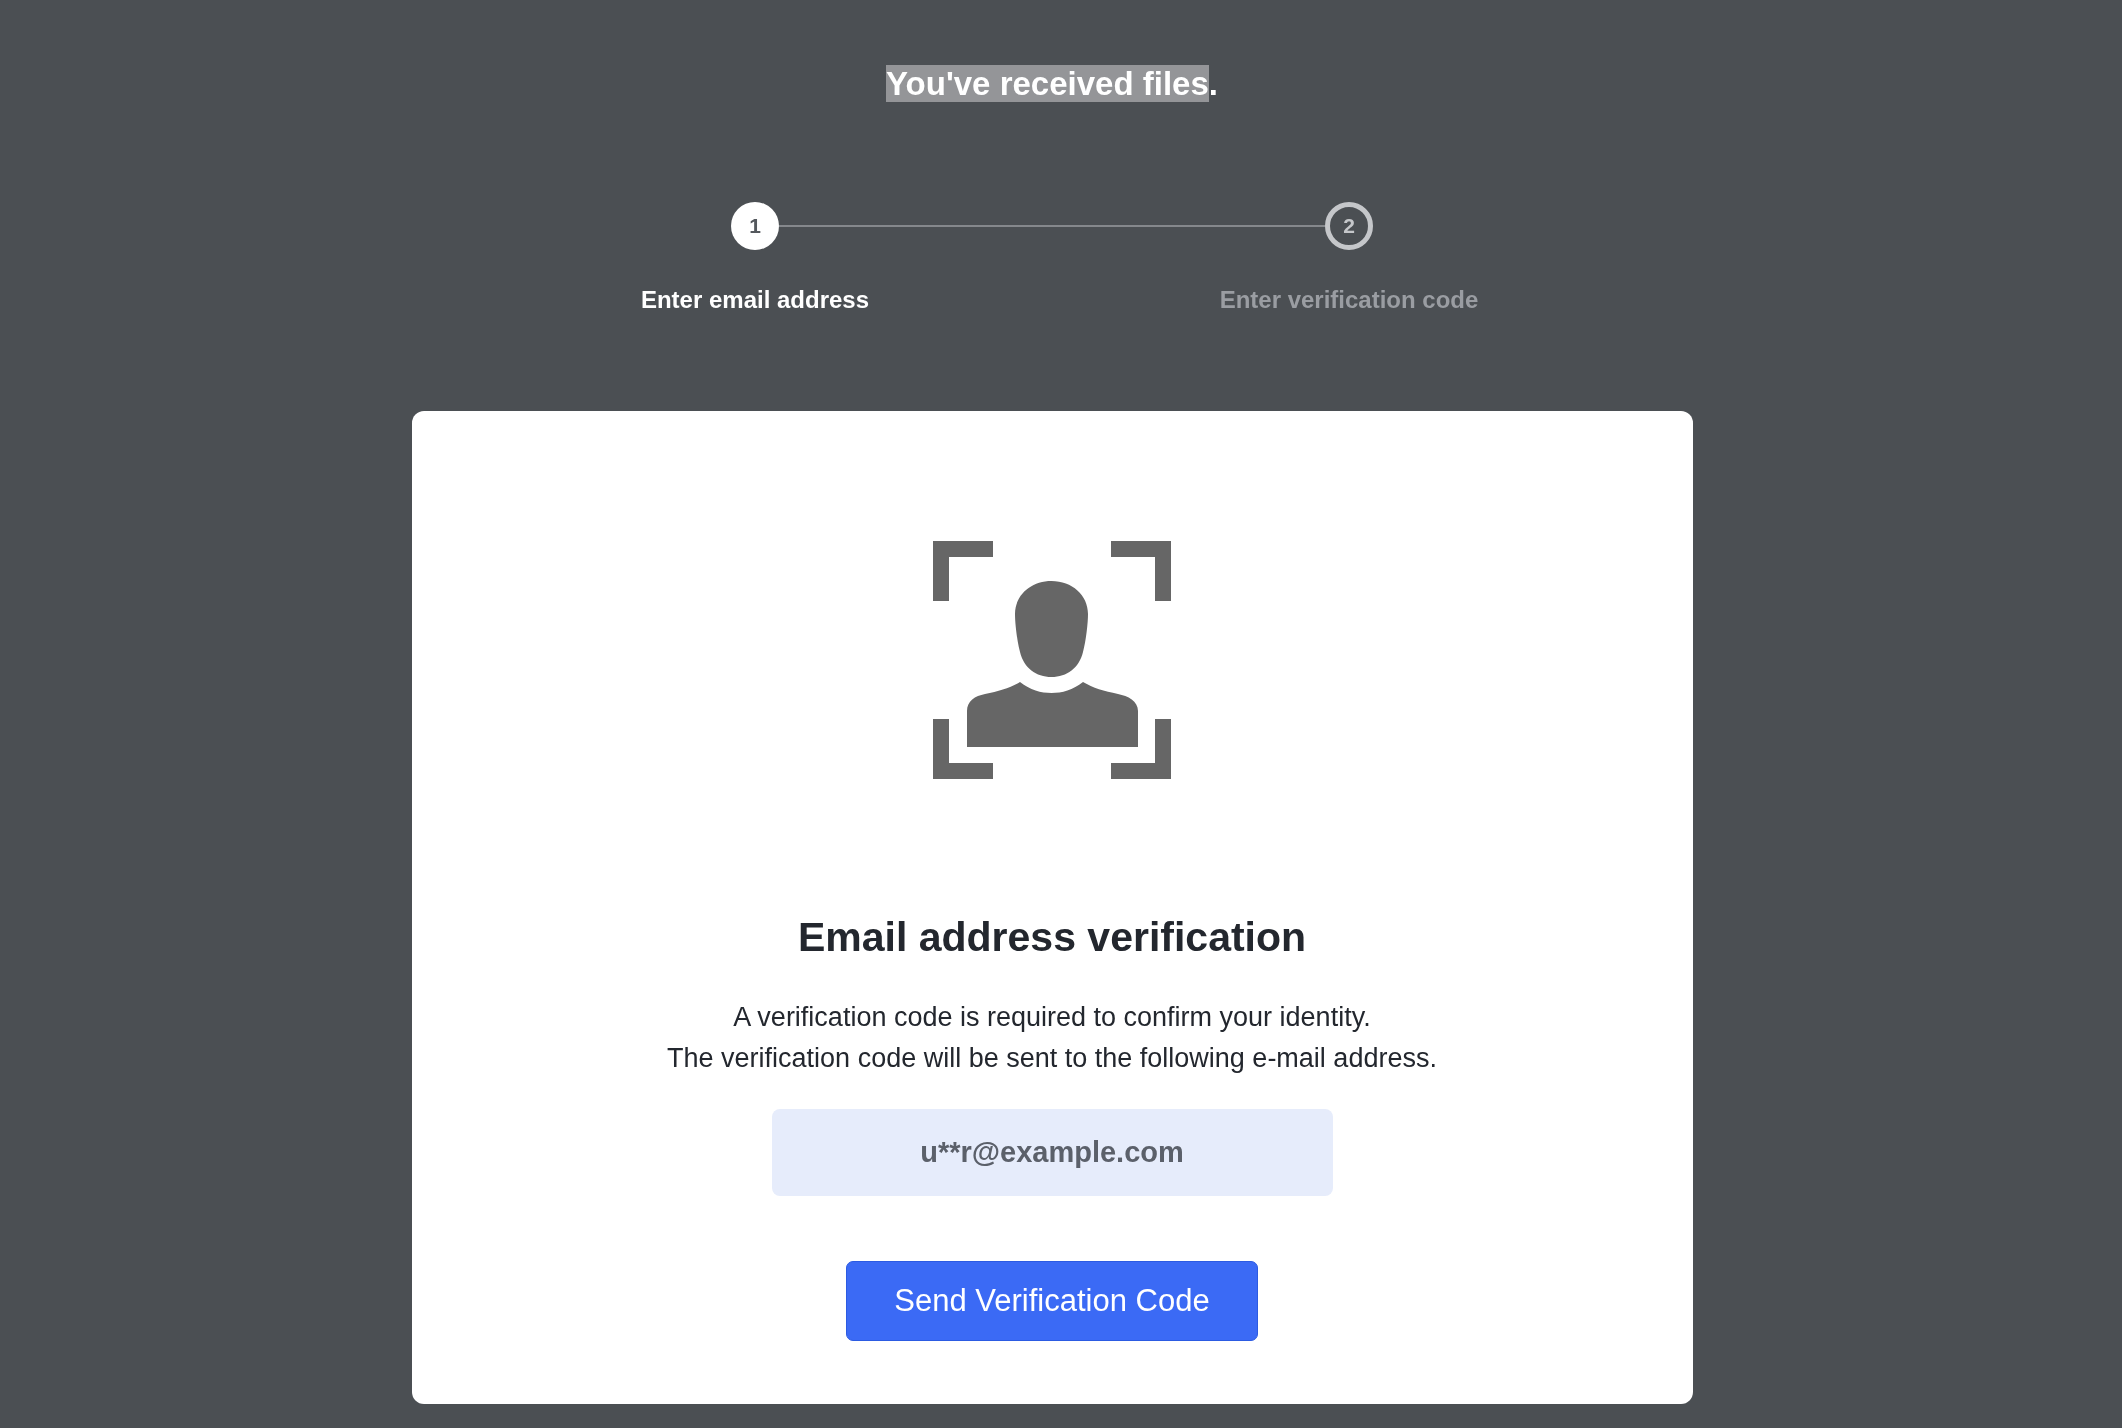 This screenshot has height=1428, width=2122. Describe the element at coordinates (1052, 937) in the screenshot. I see `card-heading: Email address verification` at that location.